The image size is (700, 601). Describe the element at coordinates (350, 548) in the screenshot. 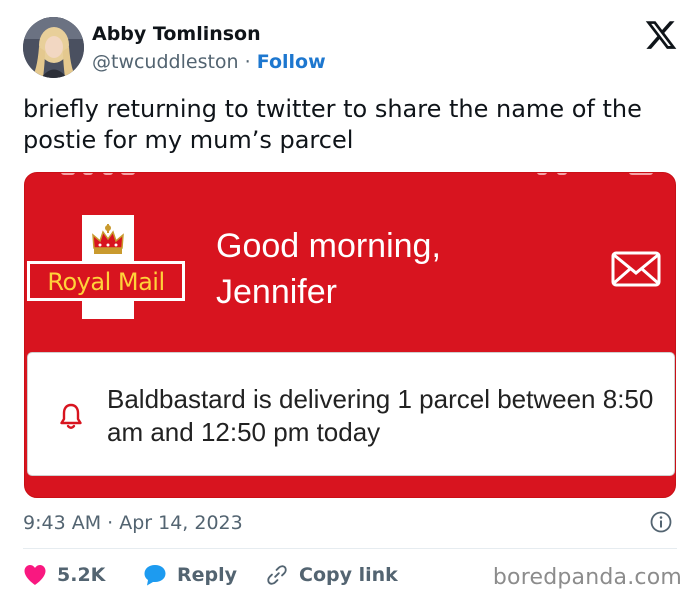

I see `divider` at that location.